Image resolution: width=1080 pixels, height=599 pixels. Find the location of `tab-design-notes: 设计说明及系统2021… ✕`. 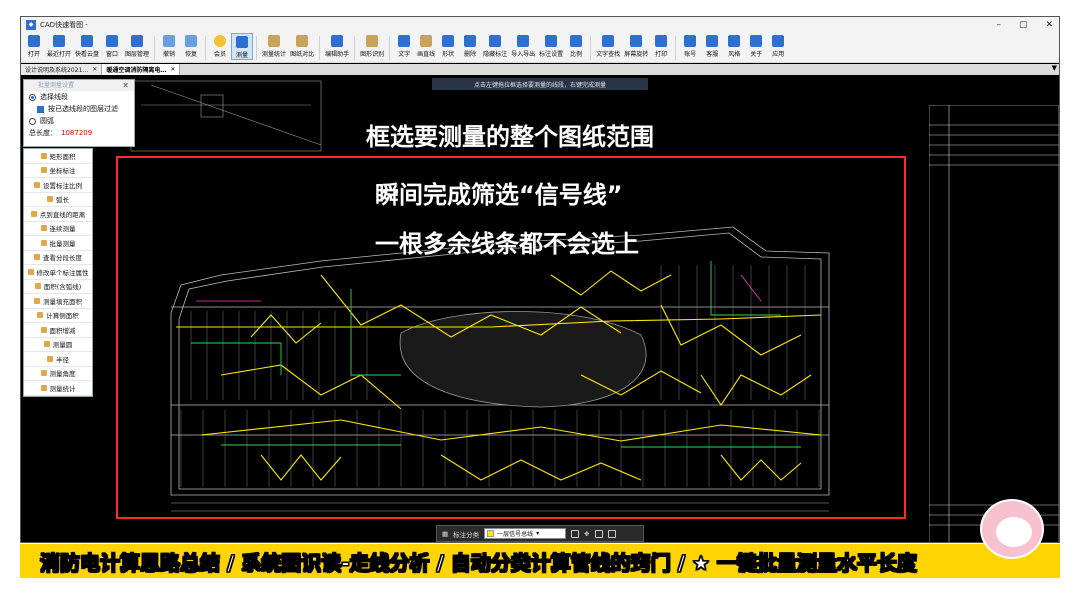

tab-design-notes: 设计说明及系统2021… ✕ is located at coordinates (62, 69).